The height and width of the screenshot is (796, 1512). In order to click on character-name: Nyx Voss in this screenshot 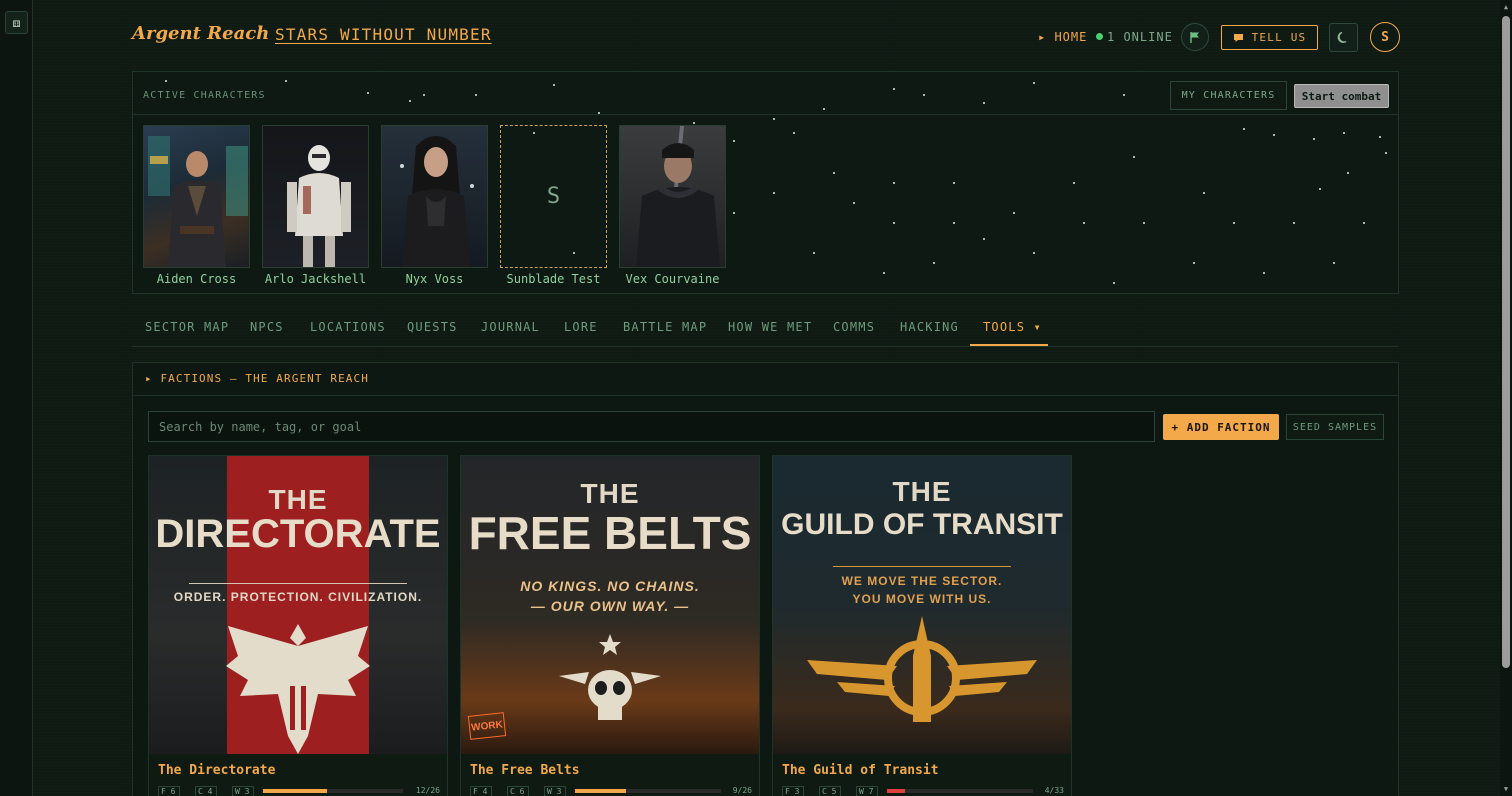, I will do `click(434, 279)`.